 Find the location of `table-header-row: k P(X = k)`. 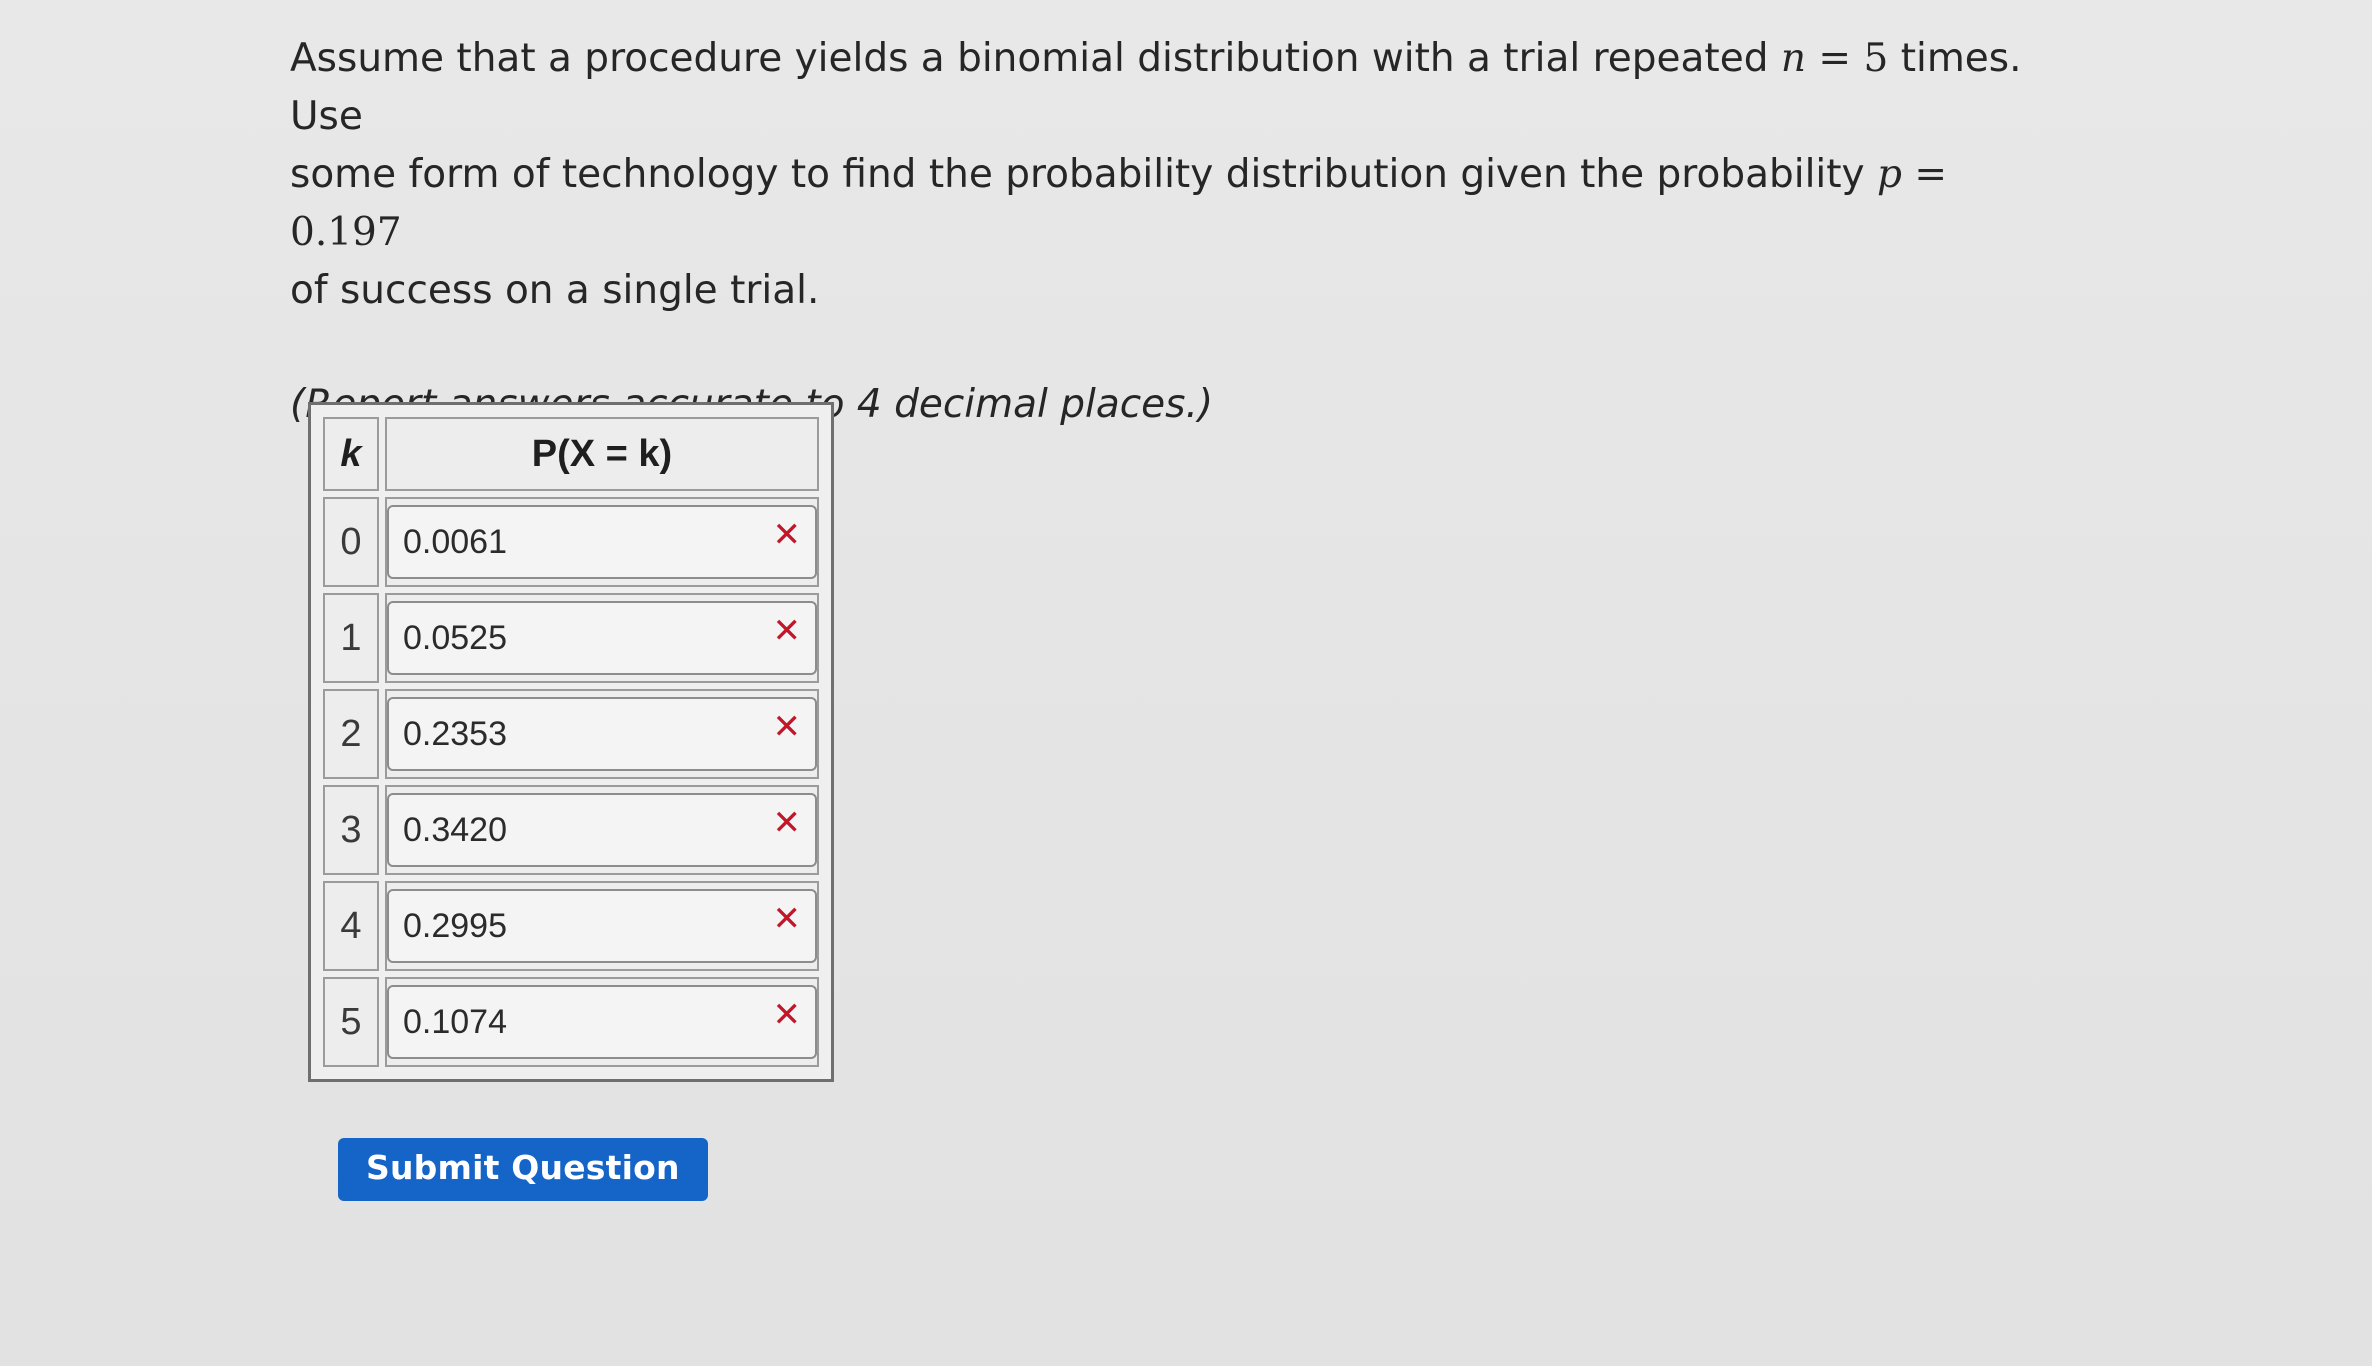

table-header-row: k P(X = k) is located at coordinates (571, 454).